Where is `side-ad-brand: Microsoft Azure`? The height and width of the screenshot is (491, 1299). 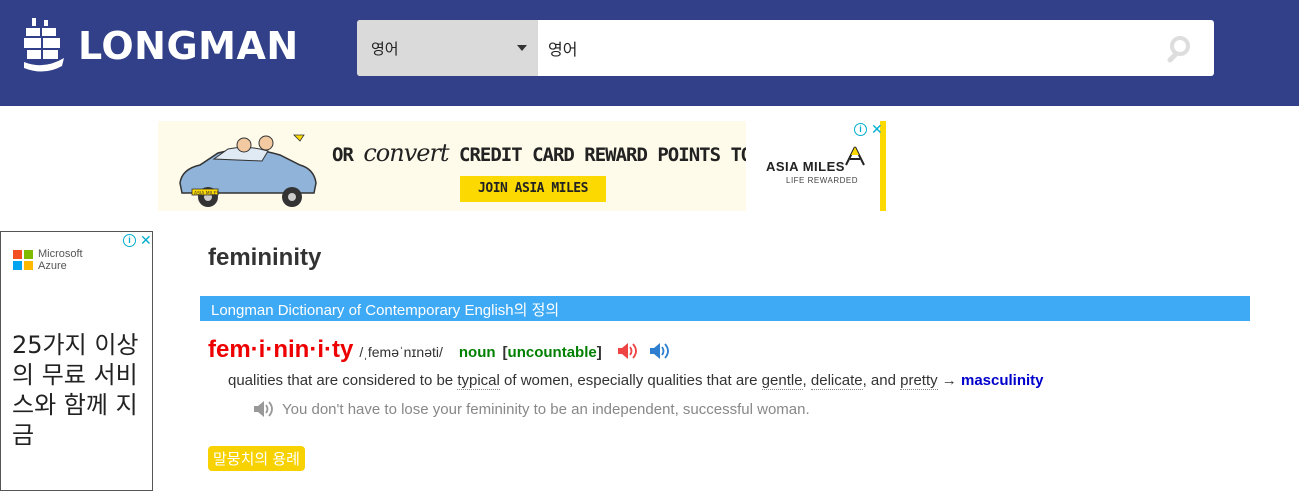 side-ad-brand: Microsoft Azure is located at coordinates (60, 260).